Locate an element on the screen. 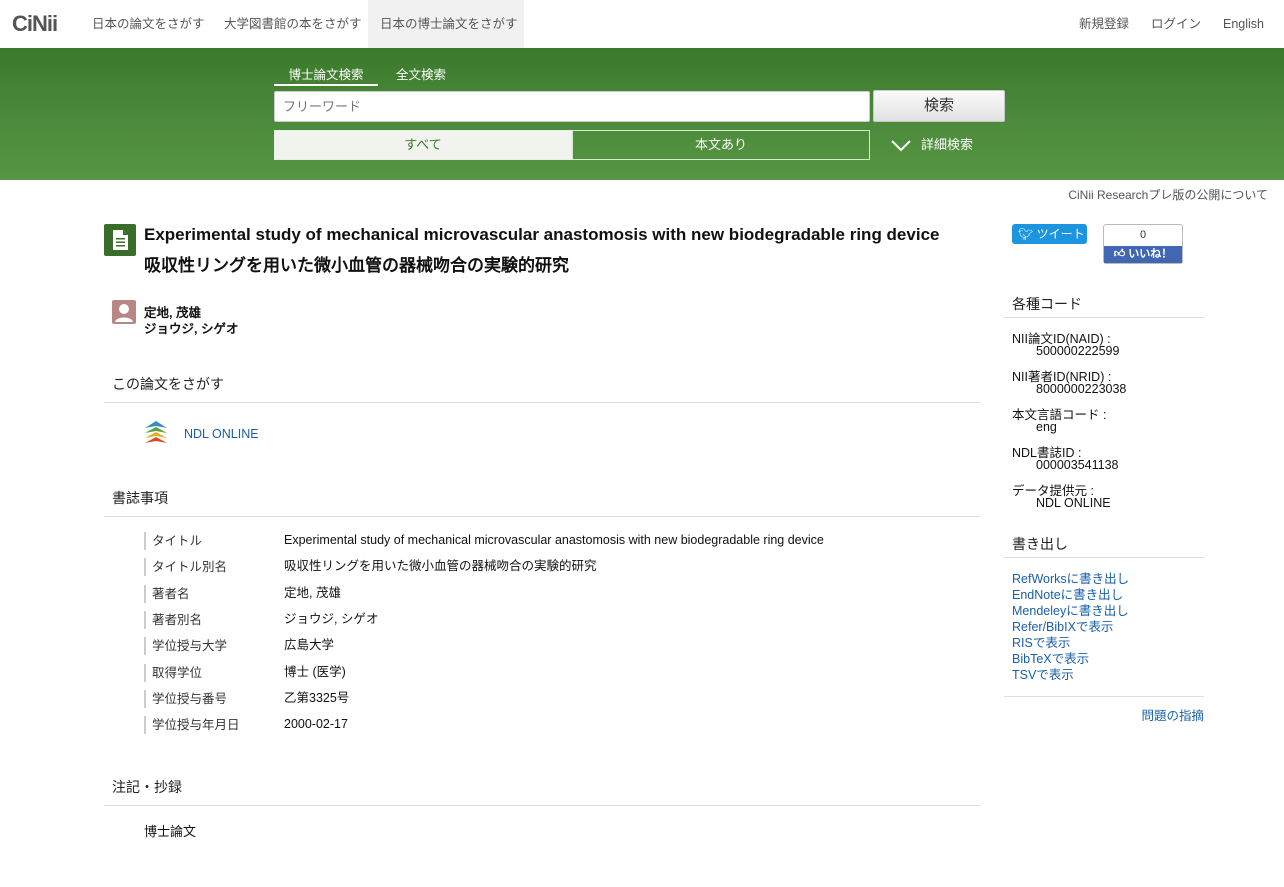  tab-dissertation-search: 博士論文検索 is located at coordinates (326, 75).